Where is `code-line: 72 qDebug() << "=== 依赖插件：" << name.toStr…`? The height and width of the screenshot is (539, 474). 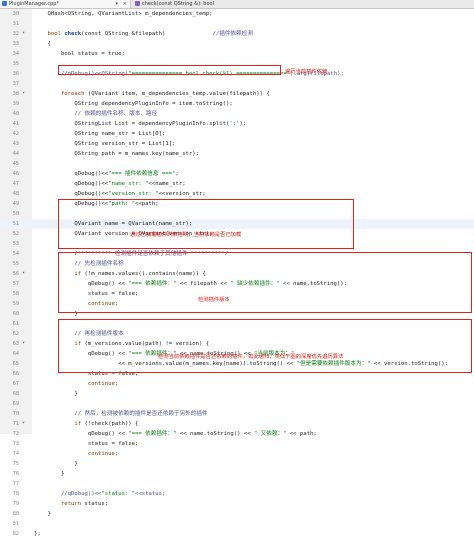
code-line: 72 qDebug() << "=== 依赖插件：" << name.toStr… is located at coordinates (237, 434).